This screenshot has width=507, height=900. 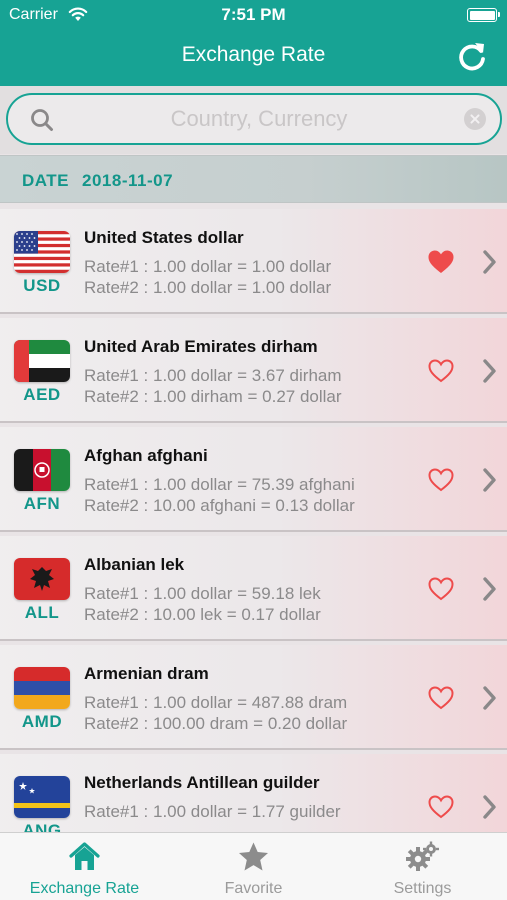 What do you see at coordinates (164, 237) in the screenshot?
I see `currency-name: United States dollar` at bounding box center [164, 237].